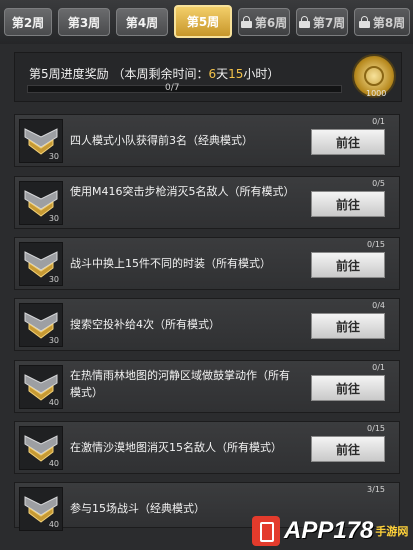  I want to click on site-watermark: APP178 手游网, so click(332, 531).